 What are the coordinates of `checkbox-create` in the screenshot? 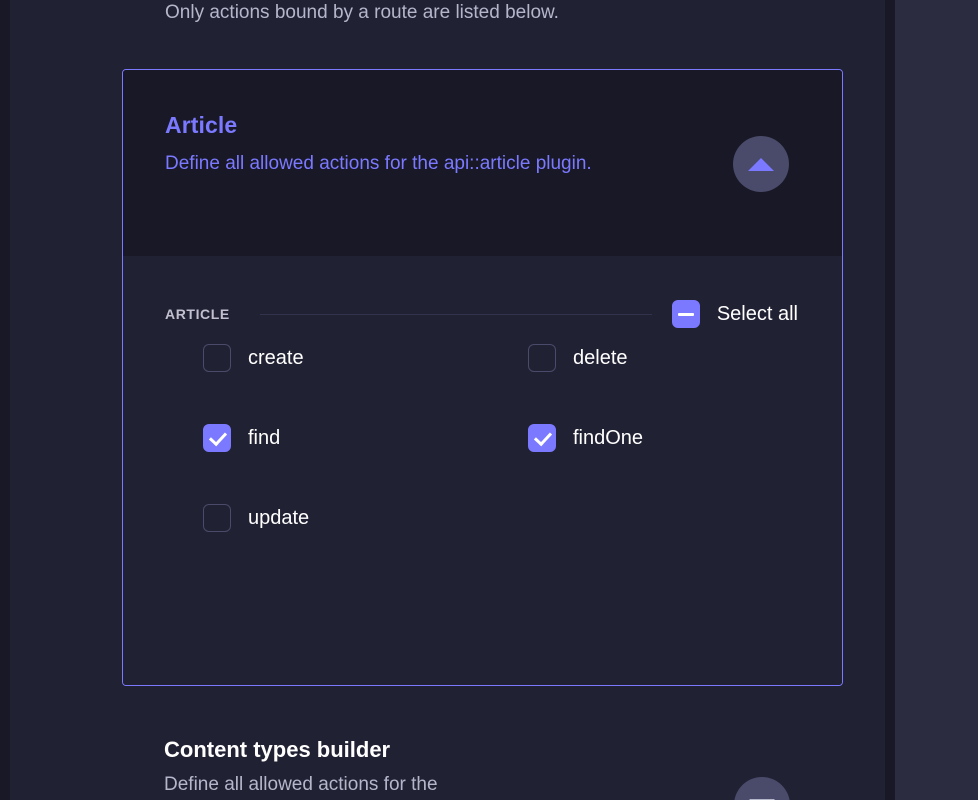 It's located at (217, 358).